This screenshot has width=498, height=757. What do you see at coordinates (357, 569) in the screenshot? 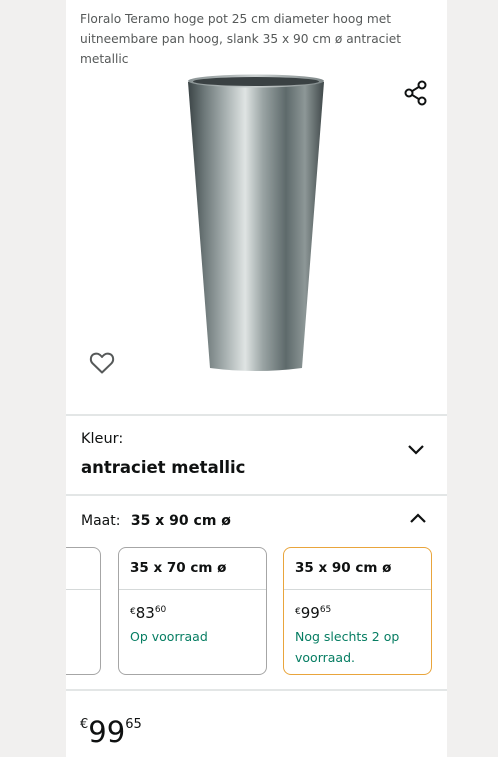
I see `size-option-size: 35 x 90 cm ø` at bounding box center [357, 569].